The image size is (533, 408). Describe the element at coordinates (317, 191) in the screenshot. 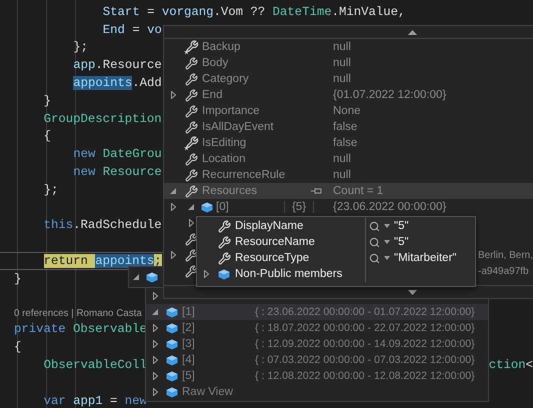

I see `pin-icon` at that location.